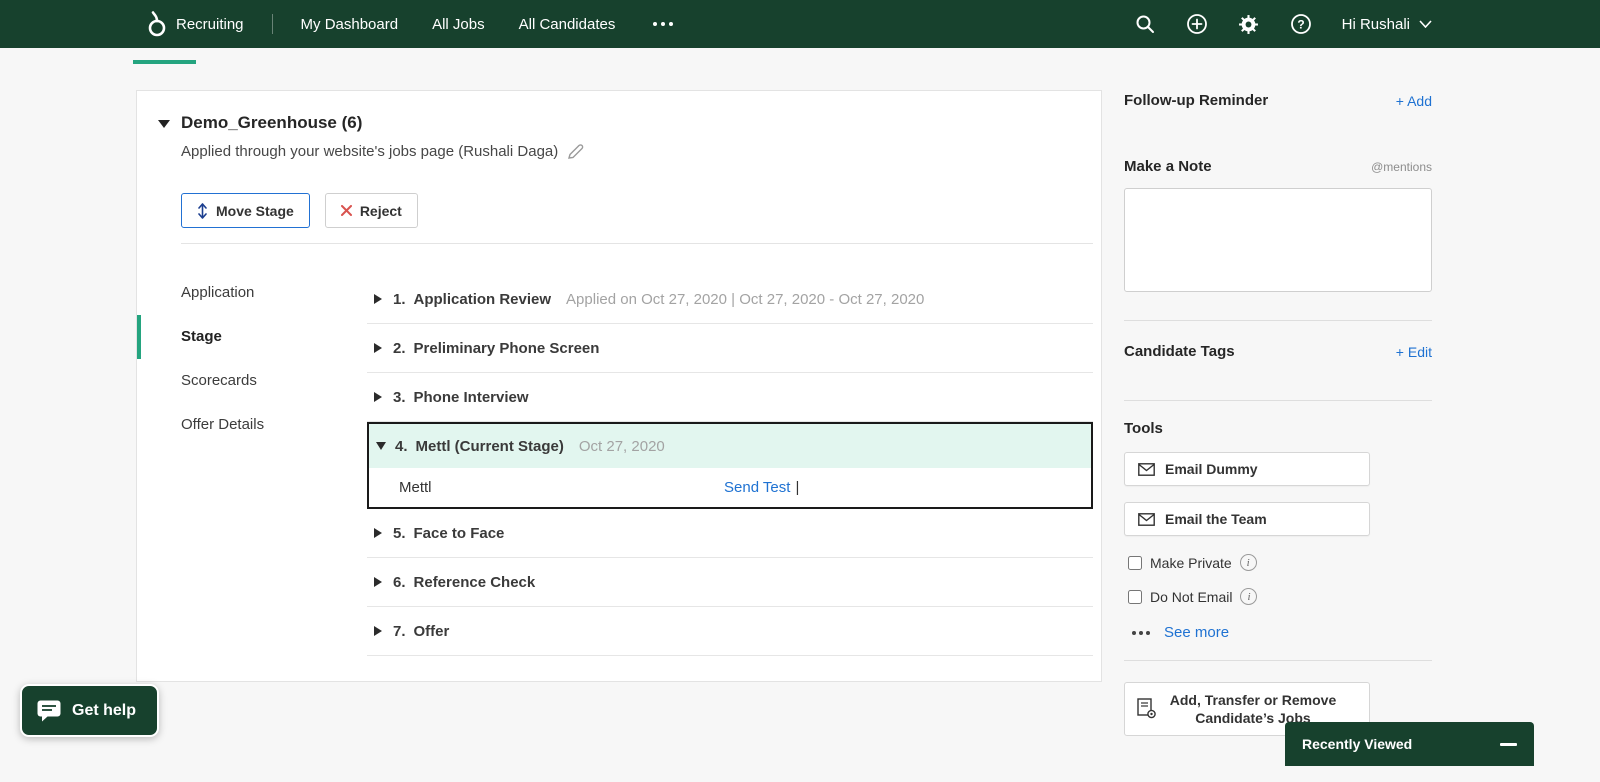 This screenshot has height=782, width=1600. What do you see at coordinates (104, 710) in the screenshot?
I see `get-help-label: Get help` at bounding box center [104, 710].